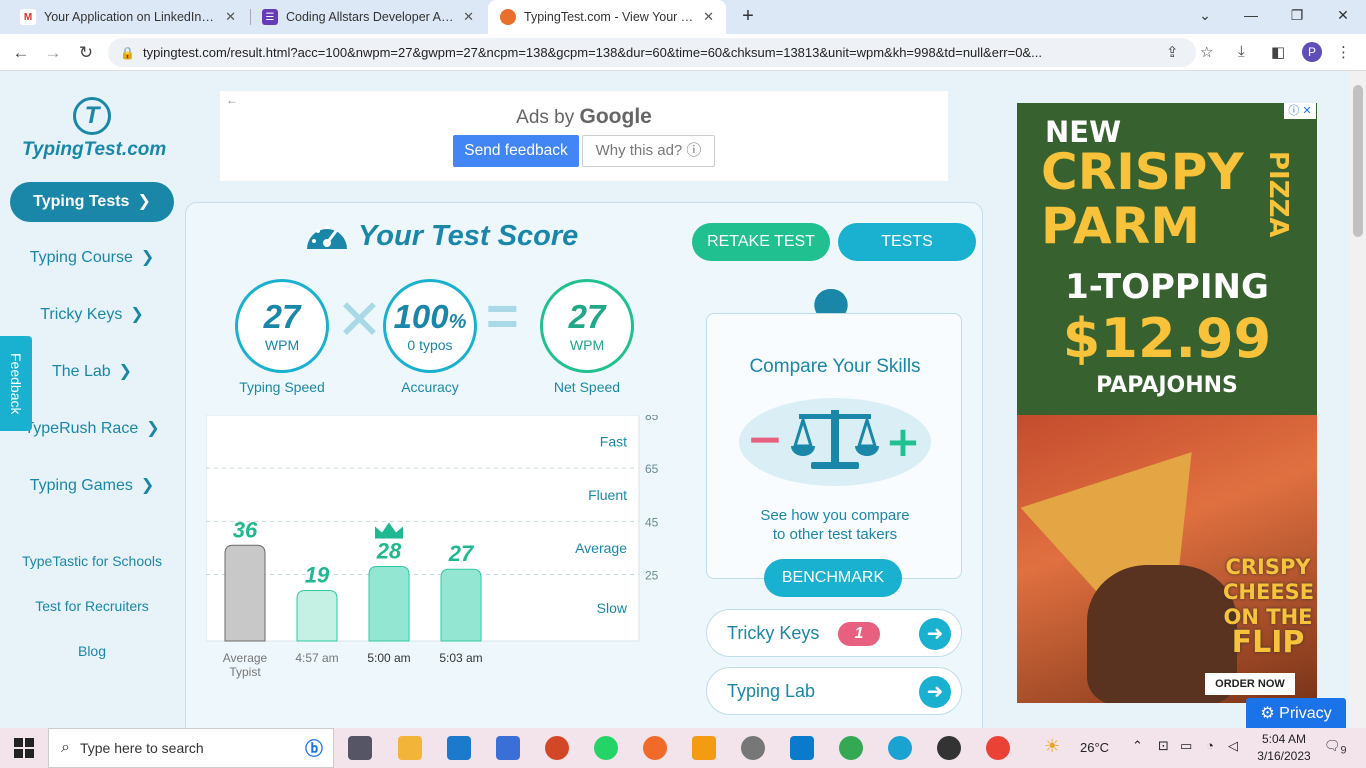  I want to click on reload-button: ↻, so click(86, 53).